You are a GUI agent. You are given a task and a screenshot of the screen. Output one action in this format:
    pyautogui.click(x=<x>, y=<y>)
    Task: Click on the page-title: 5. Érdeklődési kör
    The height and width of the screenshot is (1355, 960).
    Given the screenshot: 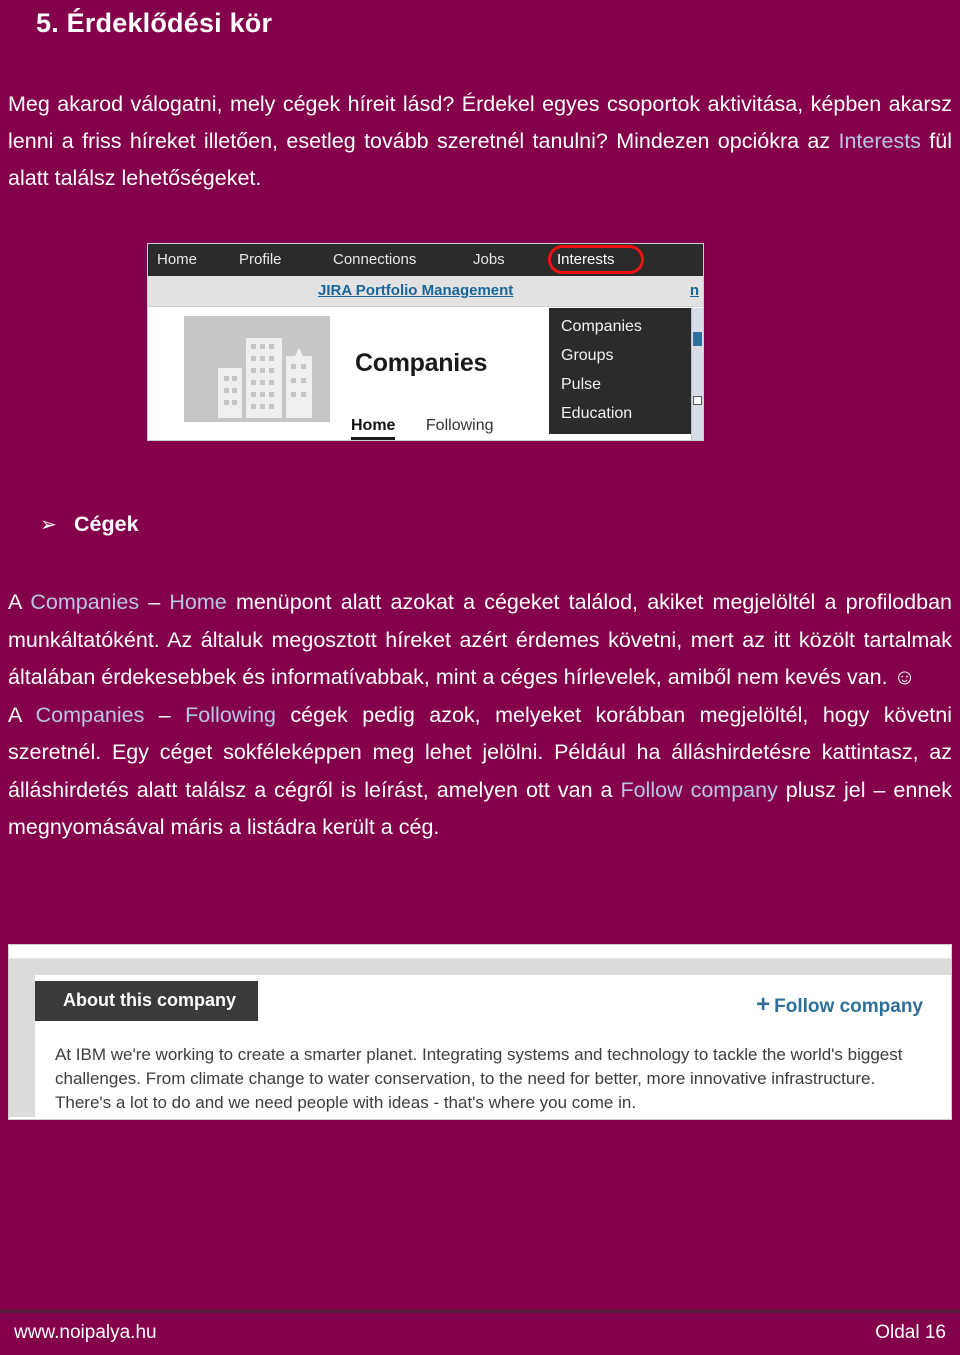 What is the action you would take?
    pyautogui.click(x=154, y=23)
    